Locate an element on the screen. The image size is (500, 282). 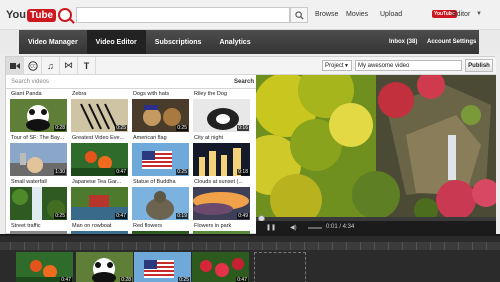
clip-duration: 0:47 is located at coordinates (66, 279).